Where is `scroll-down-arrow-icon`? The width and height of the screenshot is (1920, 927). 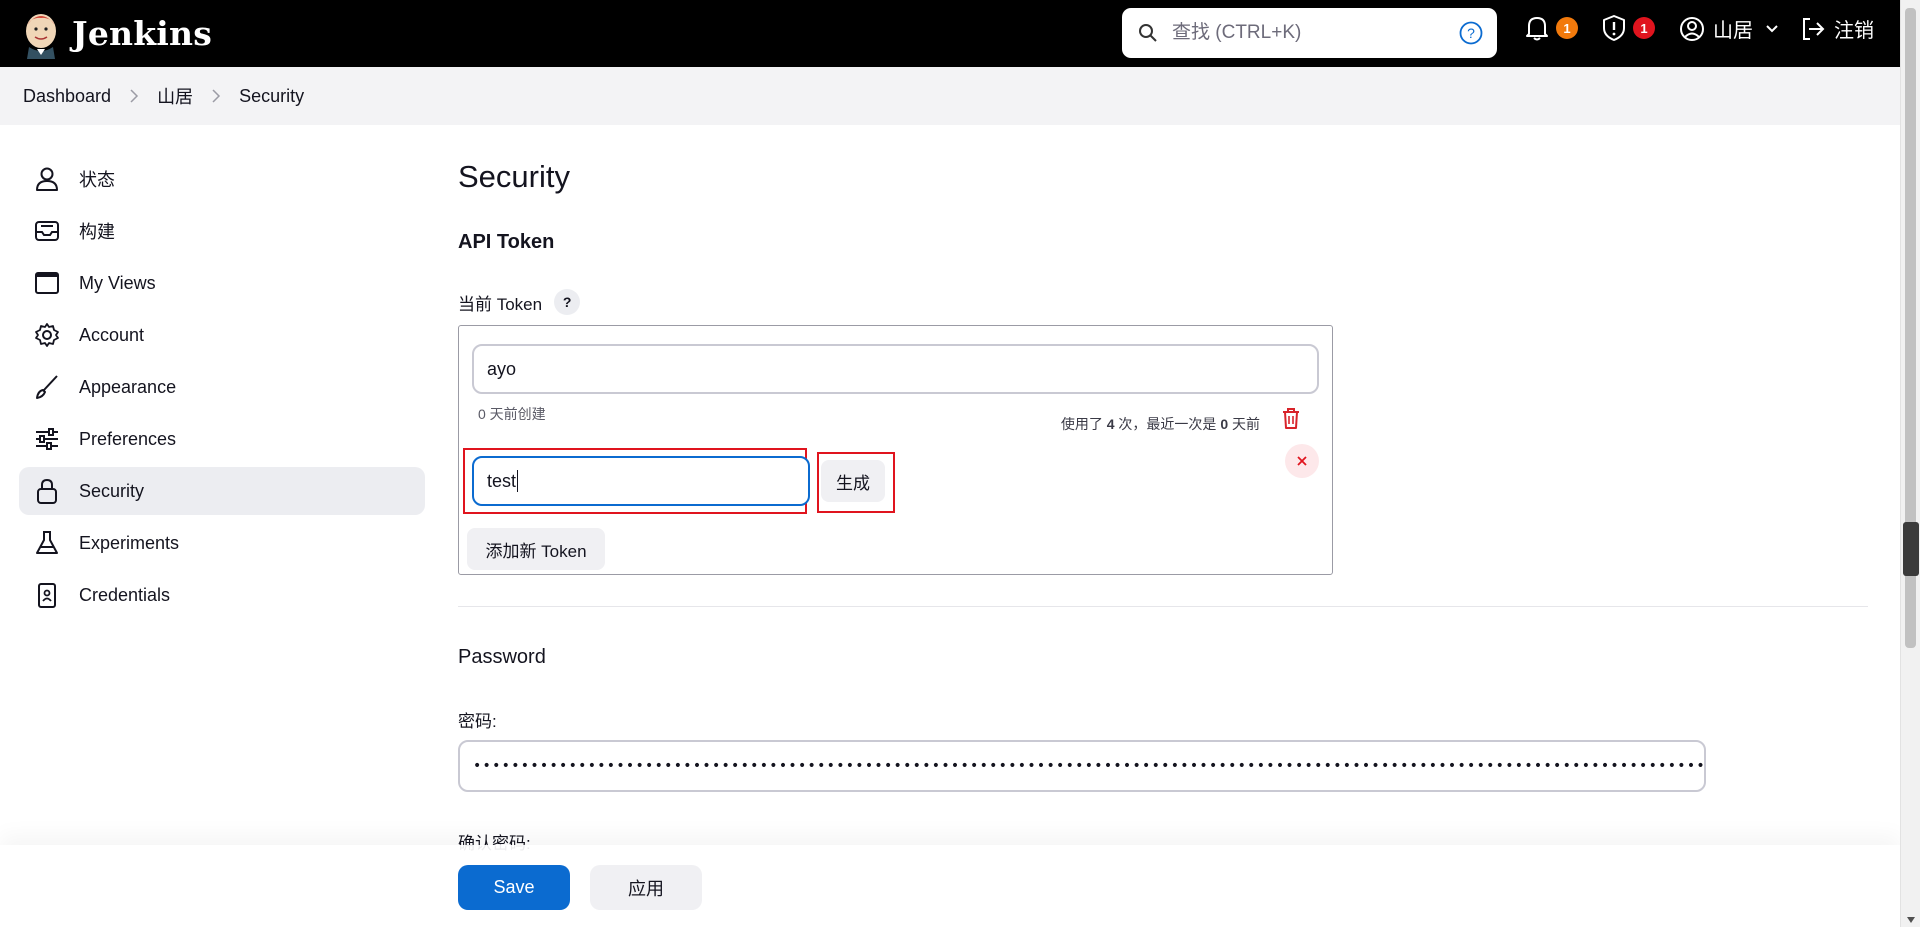
scroll-down-arrow-icon is located at coordinates (1911, 920).